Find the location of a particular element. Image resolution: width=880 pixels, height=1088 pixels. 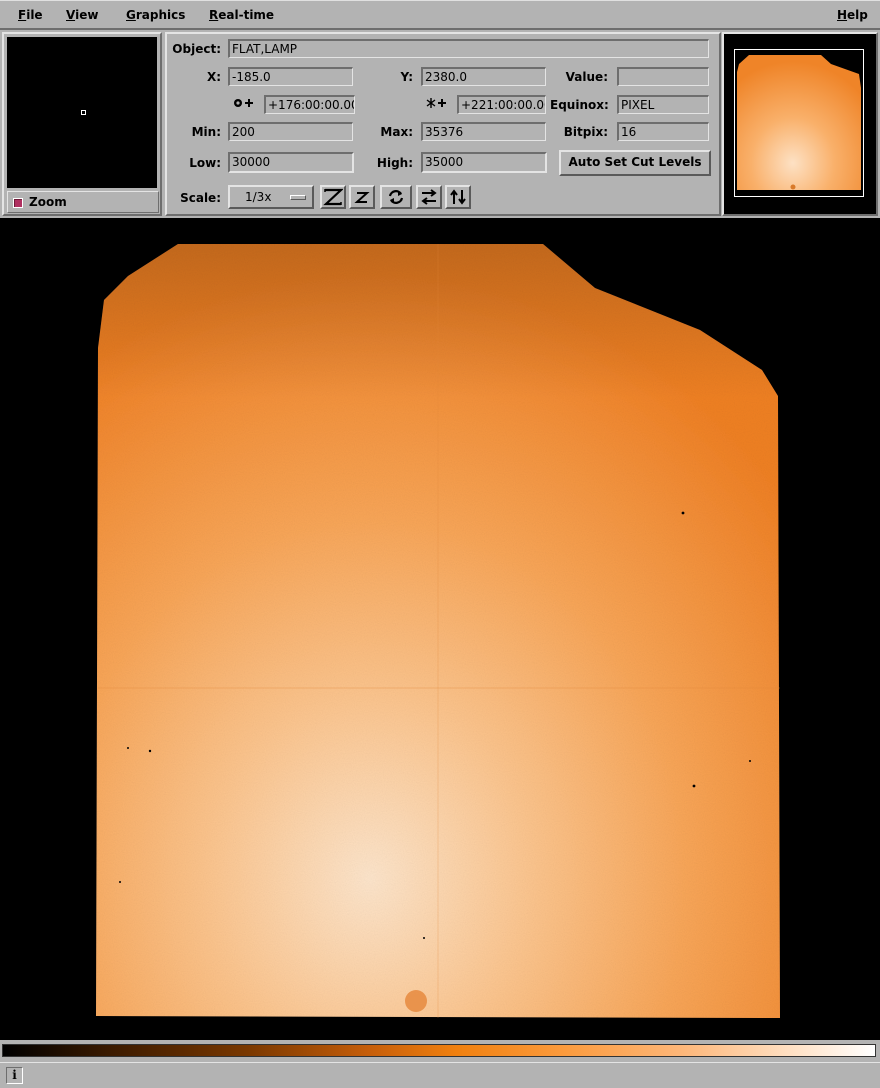

min-label: Min: is located at coordinates (206, 132).